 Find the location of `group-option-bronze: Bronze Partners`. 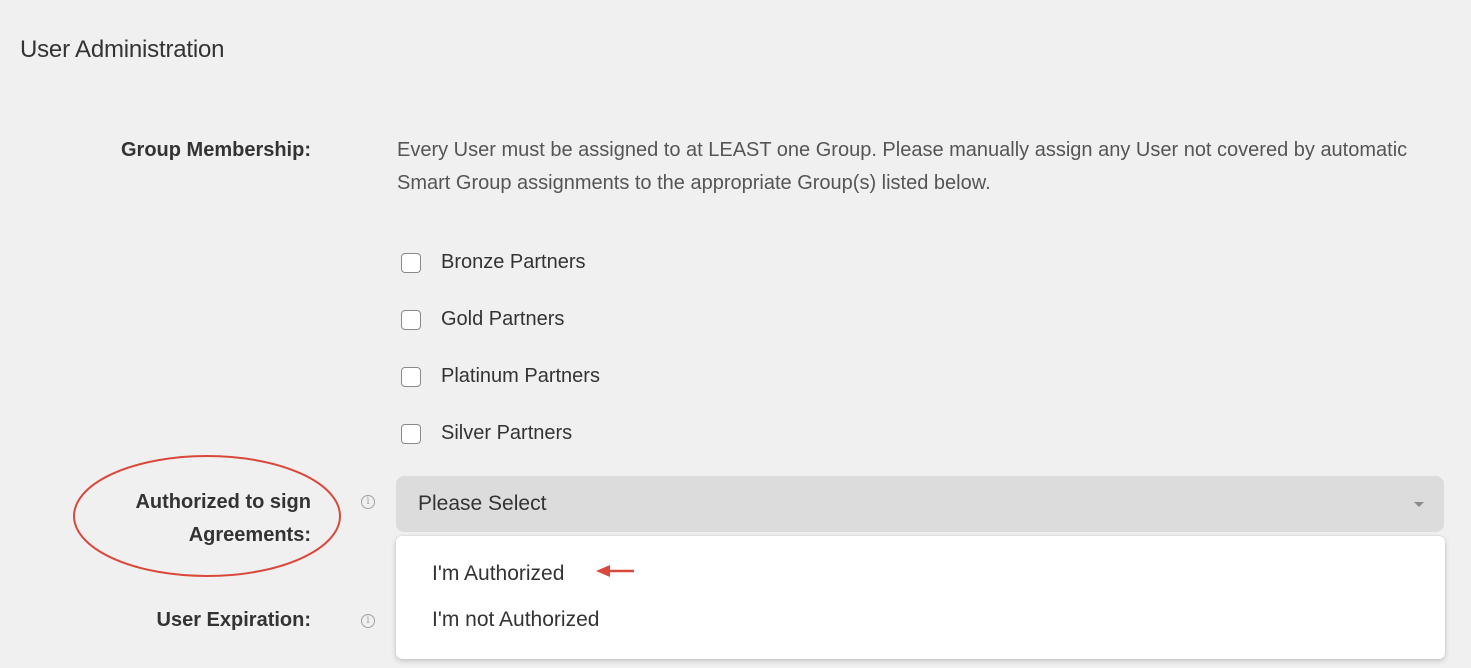

group-option-bronze: Bronze Partners is located at coordinates (500, 262).